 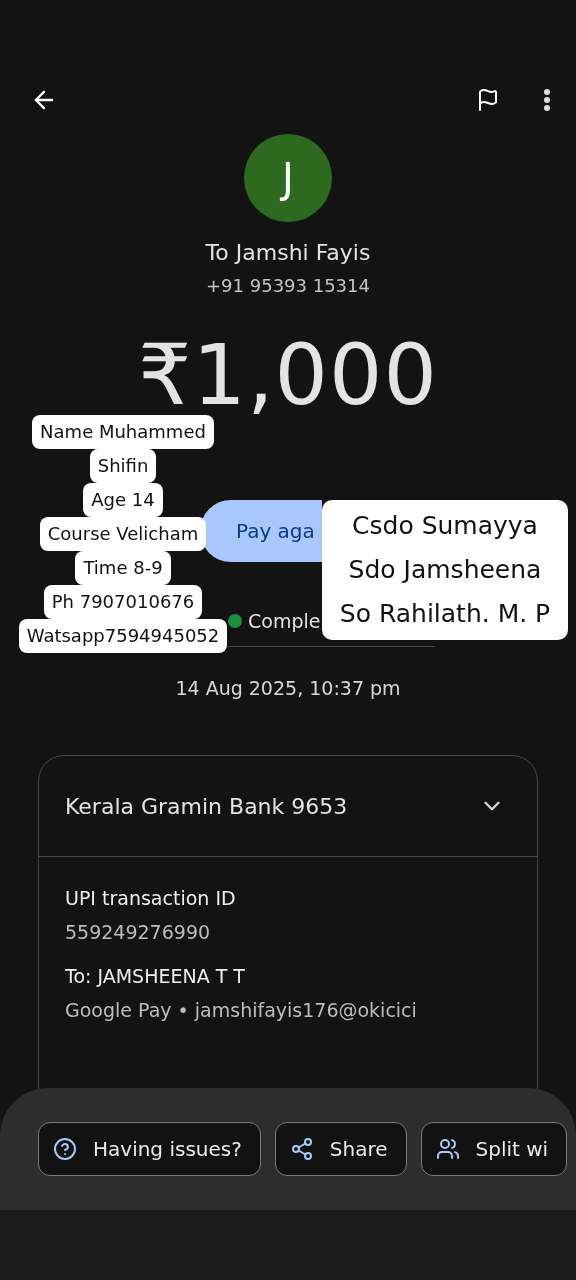 I want to click on status-icon, so click(x=235, y=621).